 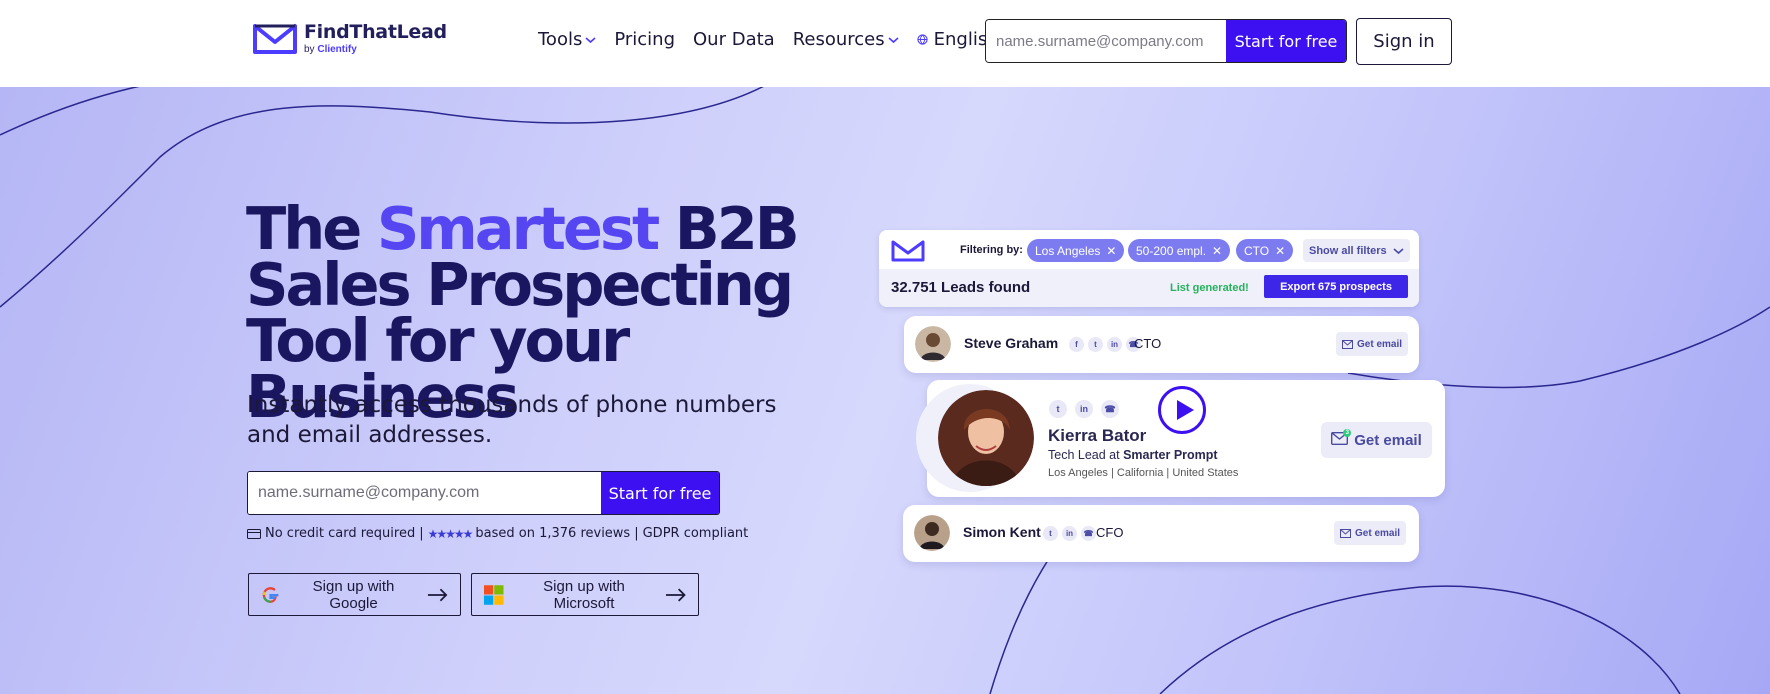 I want to click on play-icon, so click(x=1185, y=410).